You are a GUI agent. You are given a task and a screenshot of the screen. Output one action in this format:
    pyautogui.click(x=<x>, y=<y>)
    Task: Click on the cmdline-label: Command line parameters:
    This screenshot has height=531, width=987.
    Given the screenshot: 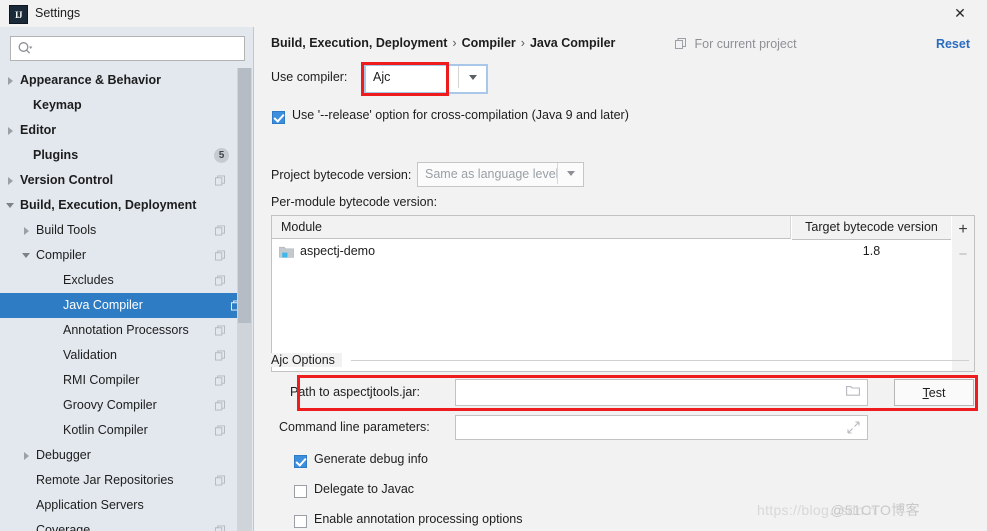 What is the action you would take?
    pyautogui.click(x=354, y=427)
    